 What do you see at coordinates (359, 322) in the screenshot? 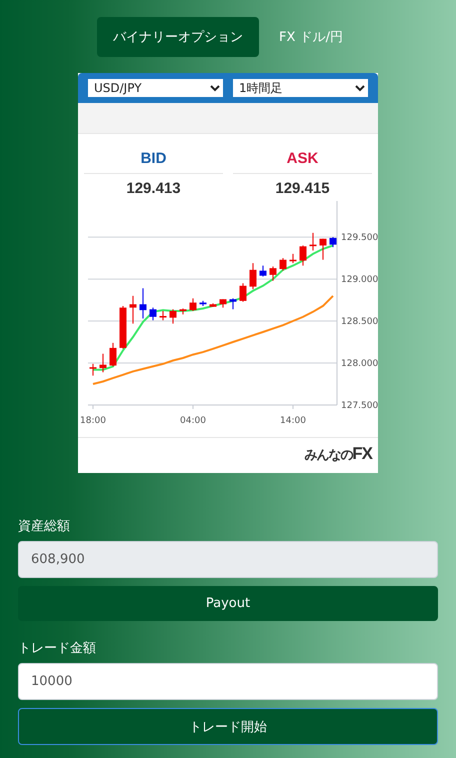
I see `axis-label: 128.500` at bounding box center [359, 322].